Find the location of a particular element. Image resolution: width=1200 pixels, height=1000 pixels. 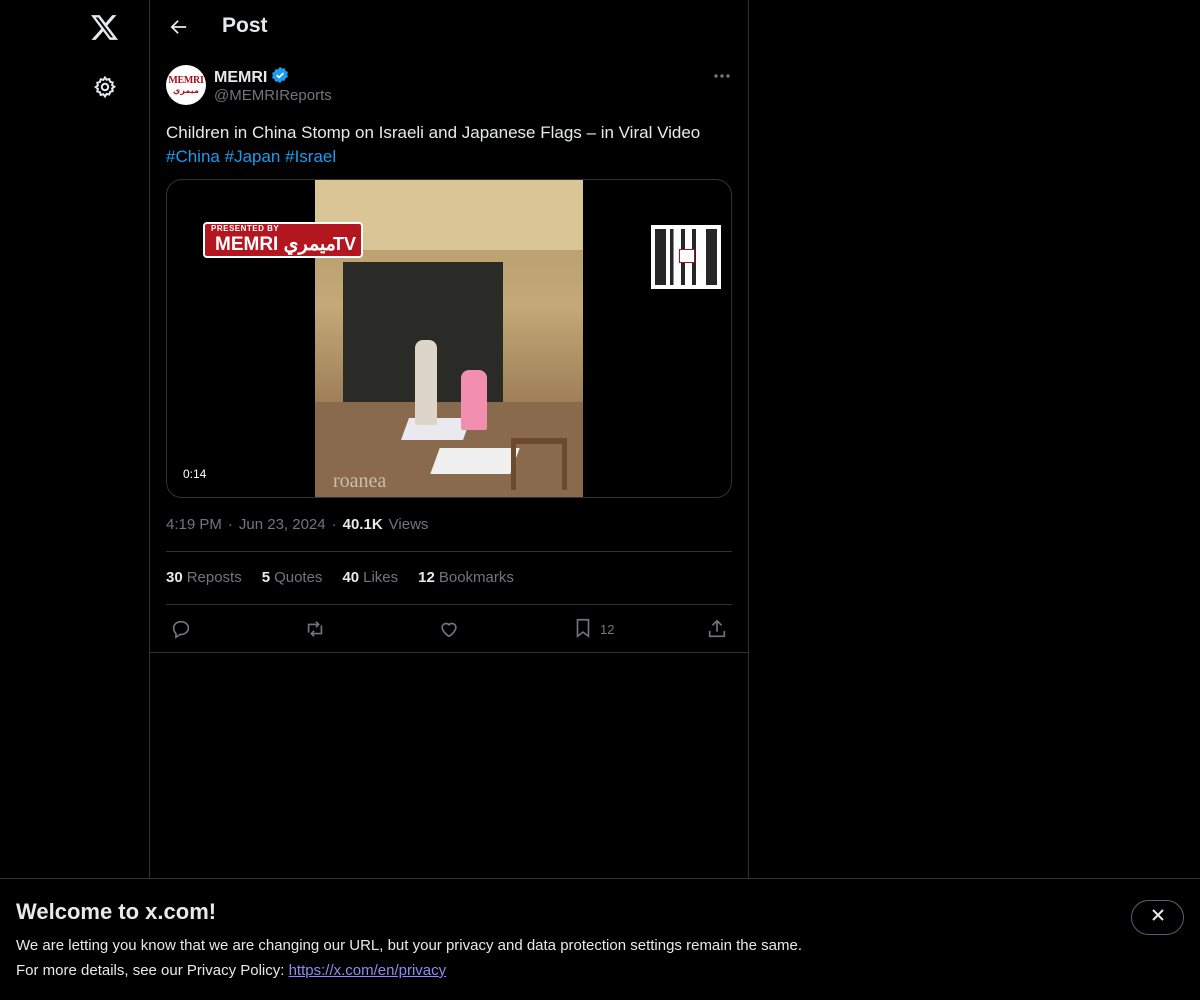

bookmark-button: 12 is located at coordinates (593, 629).